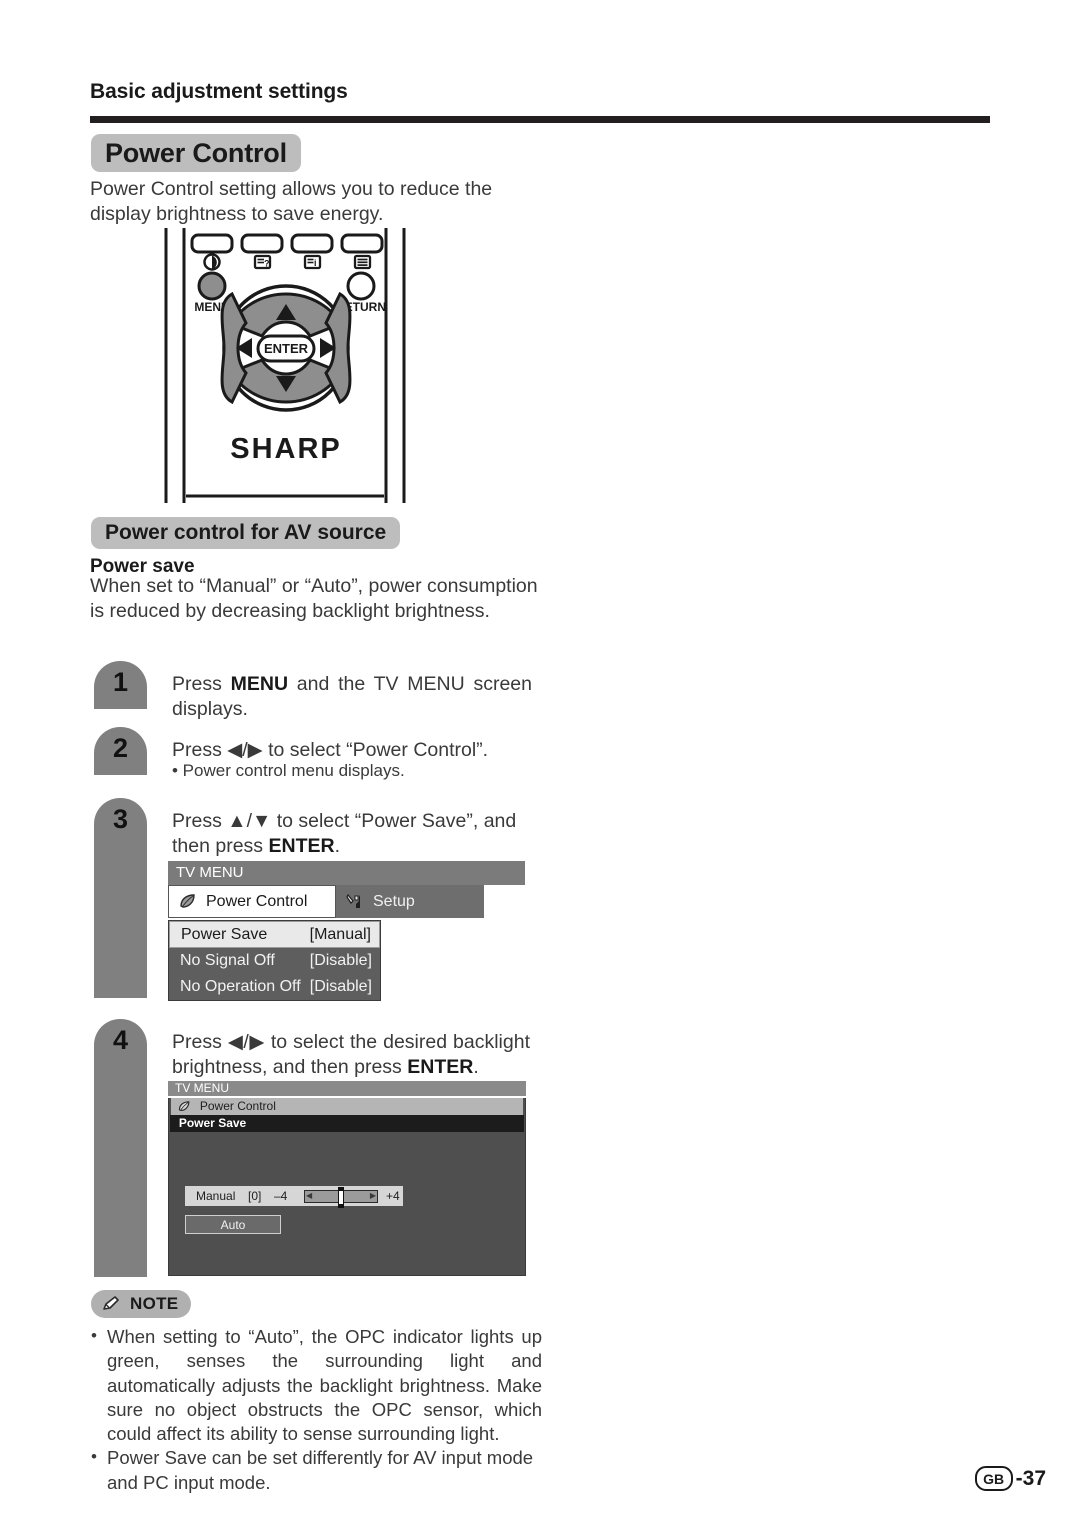  I want to click on osd2-manual-slider-row: Manual [0] –4 ◀ ▶ +4, so click(294, 1197).